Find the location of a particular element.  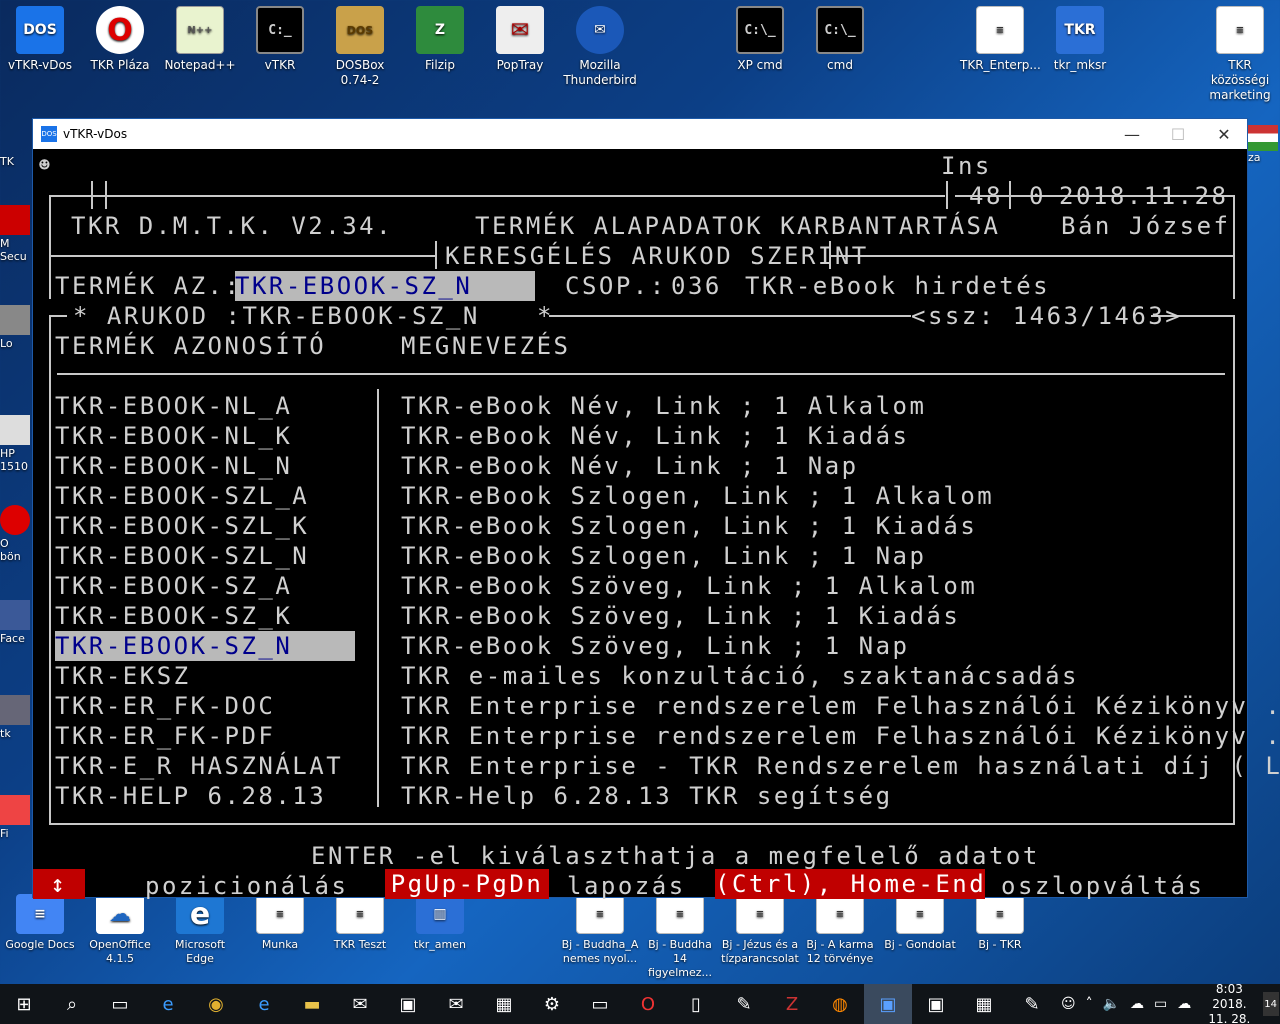

volume-icon: 🔈 is located at coordinates (1111, 1004).